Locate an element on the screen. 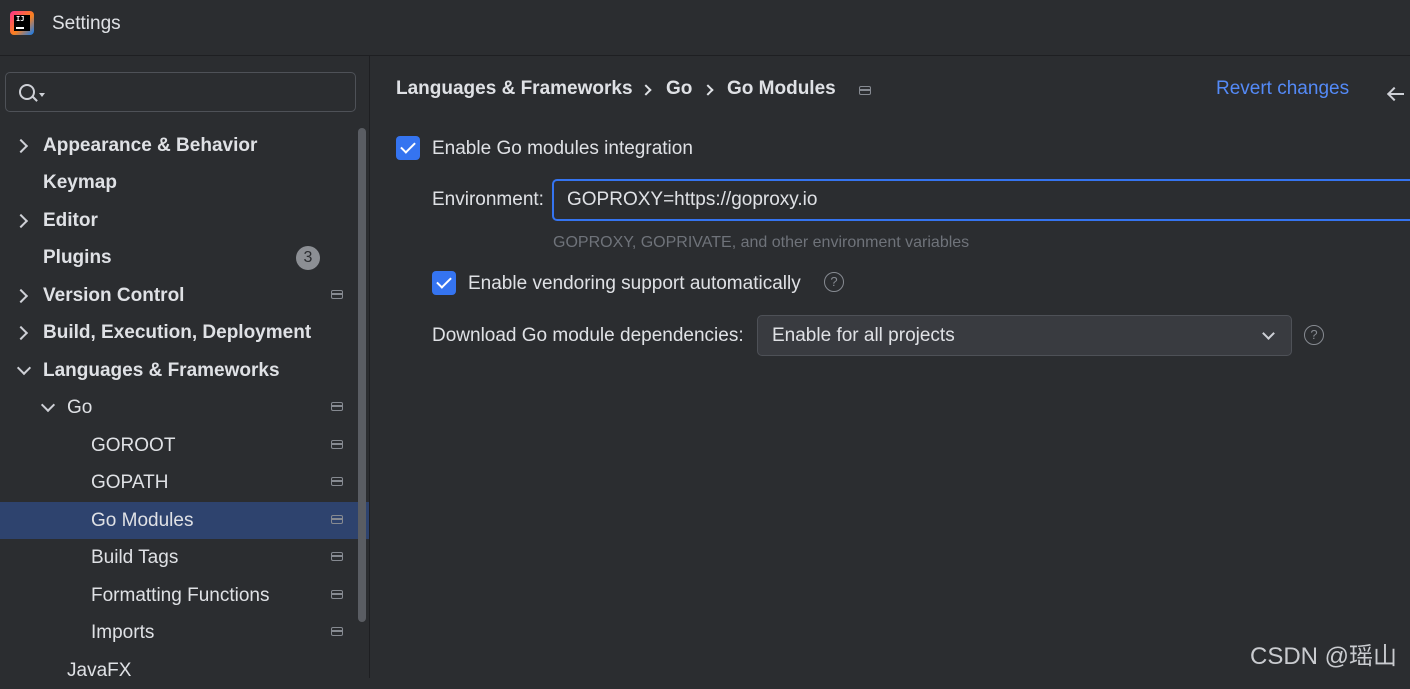 The width and height of the screenshot is (1410, 689). app-logo-icon: IJ is located at coordinates (22, 23).